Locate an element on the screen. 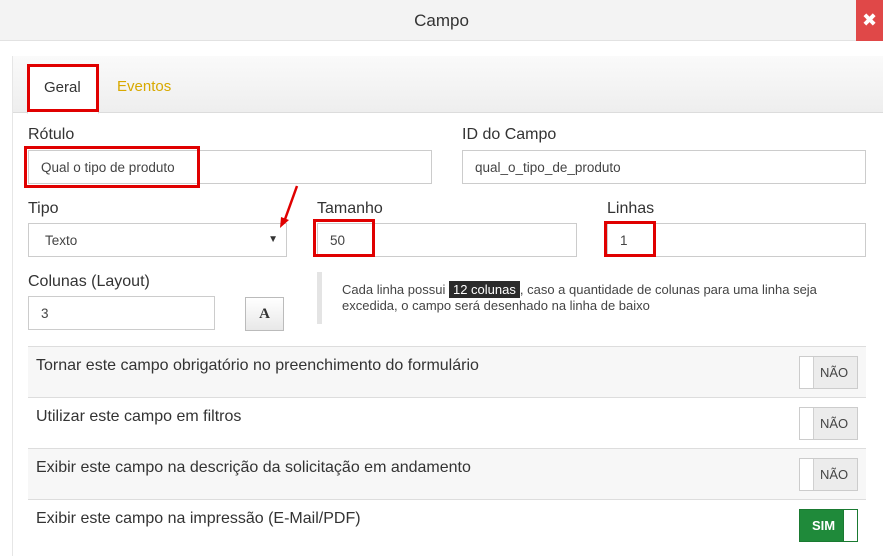 This screenshot has height=556, width=883. toggle-text: SIM is located at coordinates (824, 525).